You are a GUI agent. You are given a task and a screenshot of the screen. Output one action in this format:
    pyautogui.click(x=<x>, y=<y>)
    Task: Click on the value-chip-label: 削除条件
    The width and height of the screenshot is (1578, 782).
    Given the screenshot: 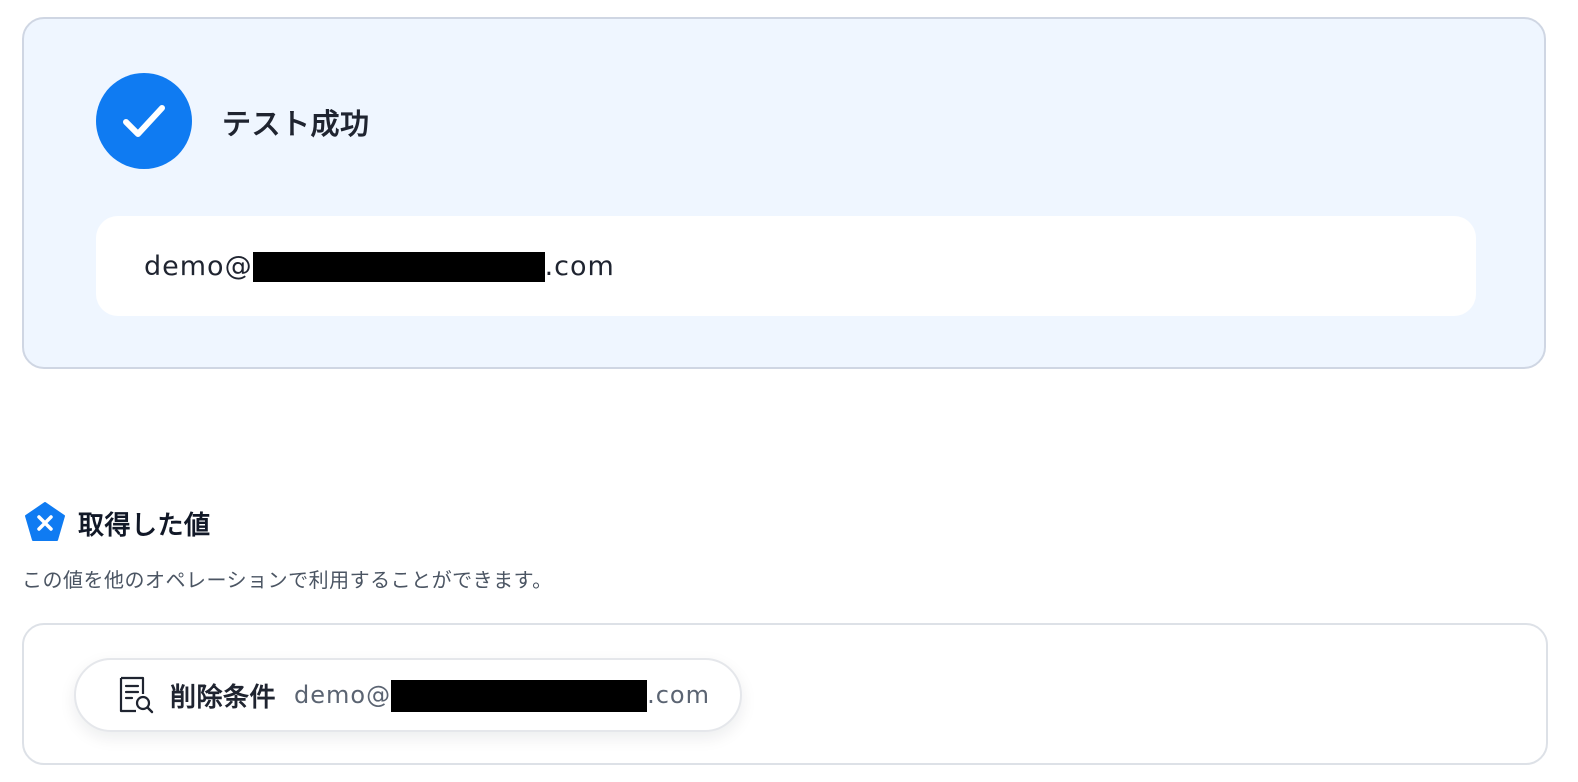 What is the action you would take?
    pyautogui.click(x=223, y=697)
    